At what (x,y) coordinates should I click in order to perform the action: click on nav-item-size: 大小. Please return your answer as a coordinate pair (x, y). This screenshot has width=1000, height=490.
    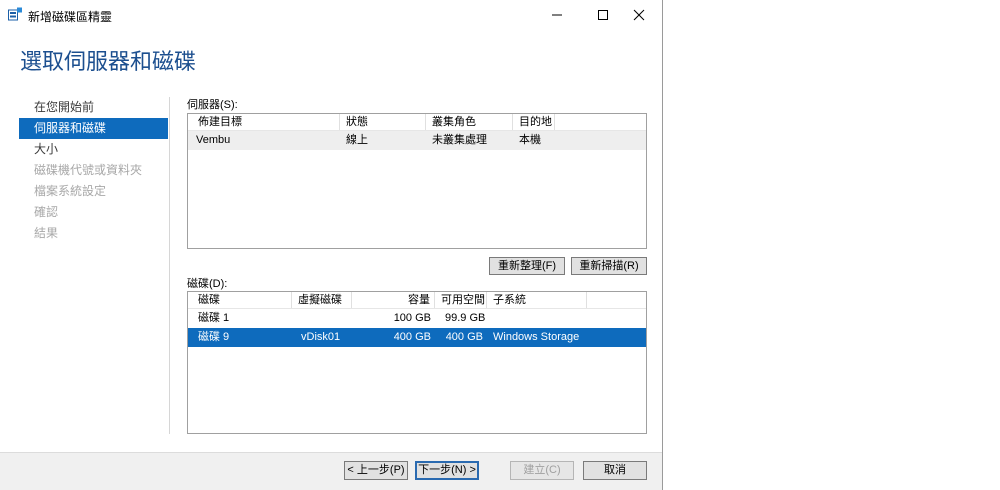
    Looking at the image, I should click on (93, 149).